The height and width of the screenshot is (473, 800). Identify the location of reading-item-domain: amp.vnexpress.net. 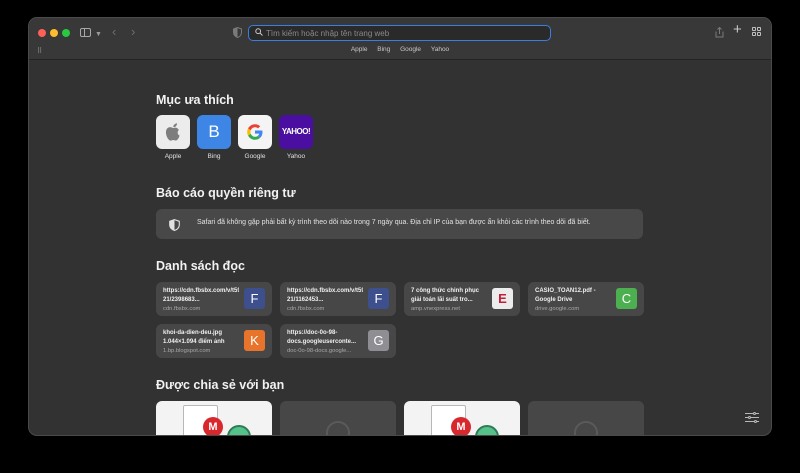
(435, 309).